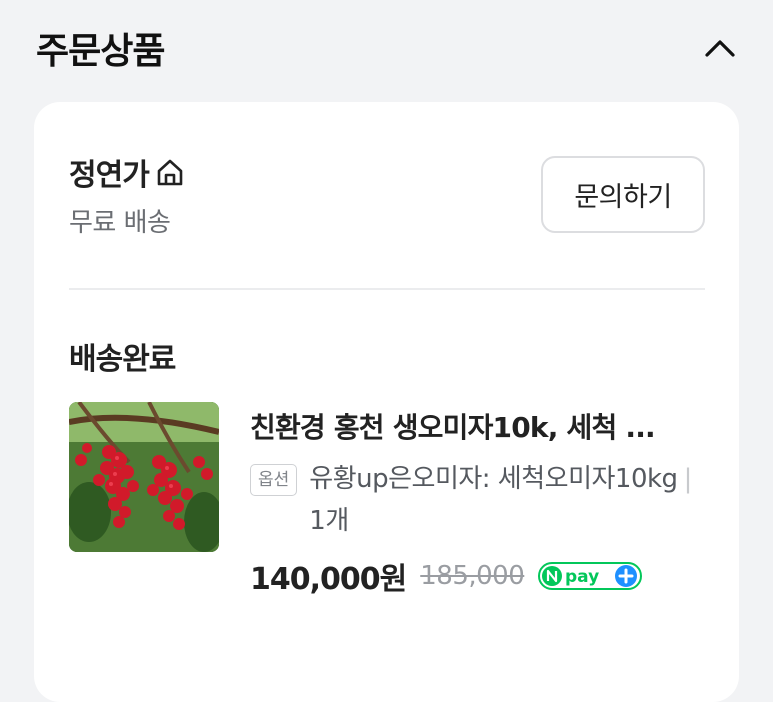  What do you see at coordinates (493, 479) in the screenshot?
I see `option-value: 유황up은오미자: 세척오미자10kg` at bounding box center [493, 479].